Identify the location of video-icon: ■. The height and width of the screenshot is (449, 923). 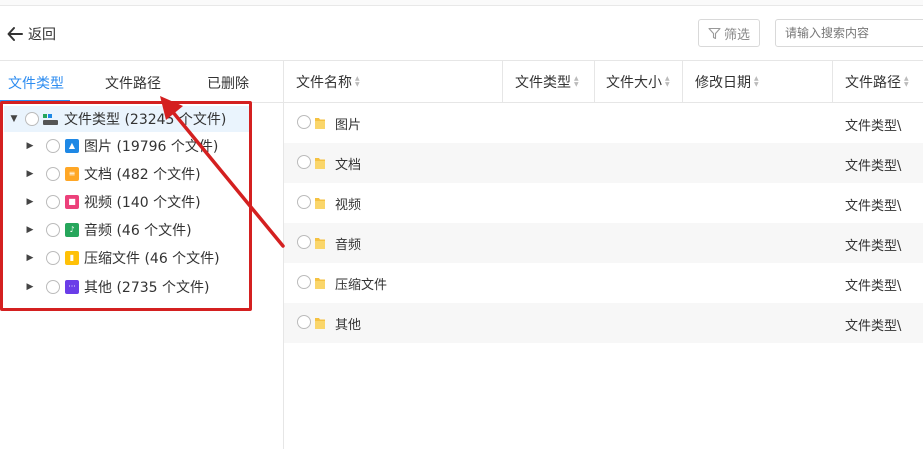
(72, 202).